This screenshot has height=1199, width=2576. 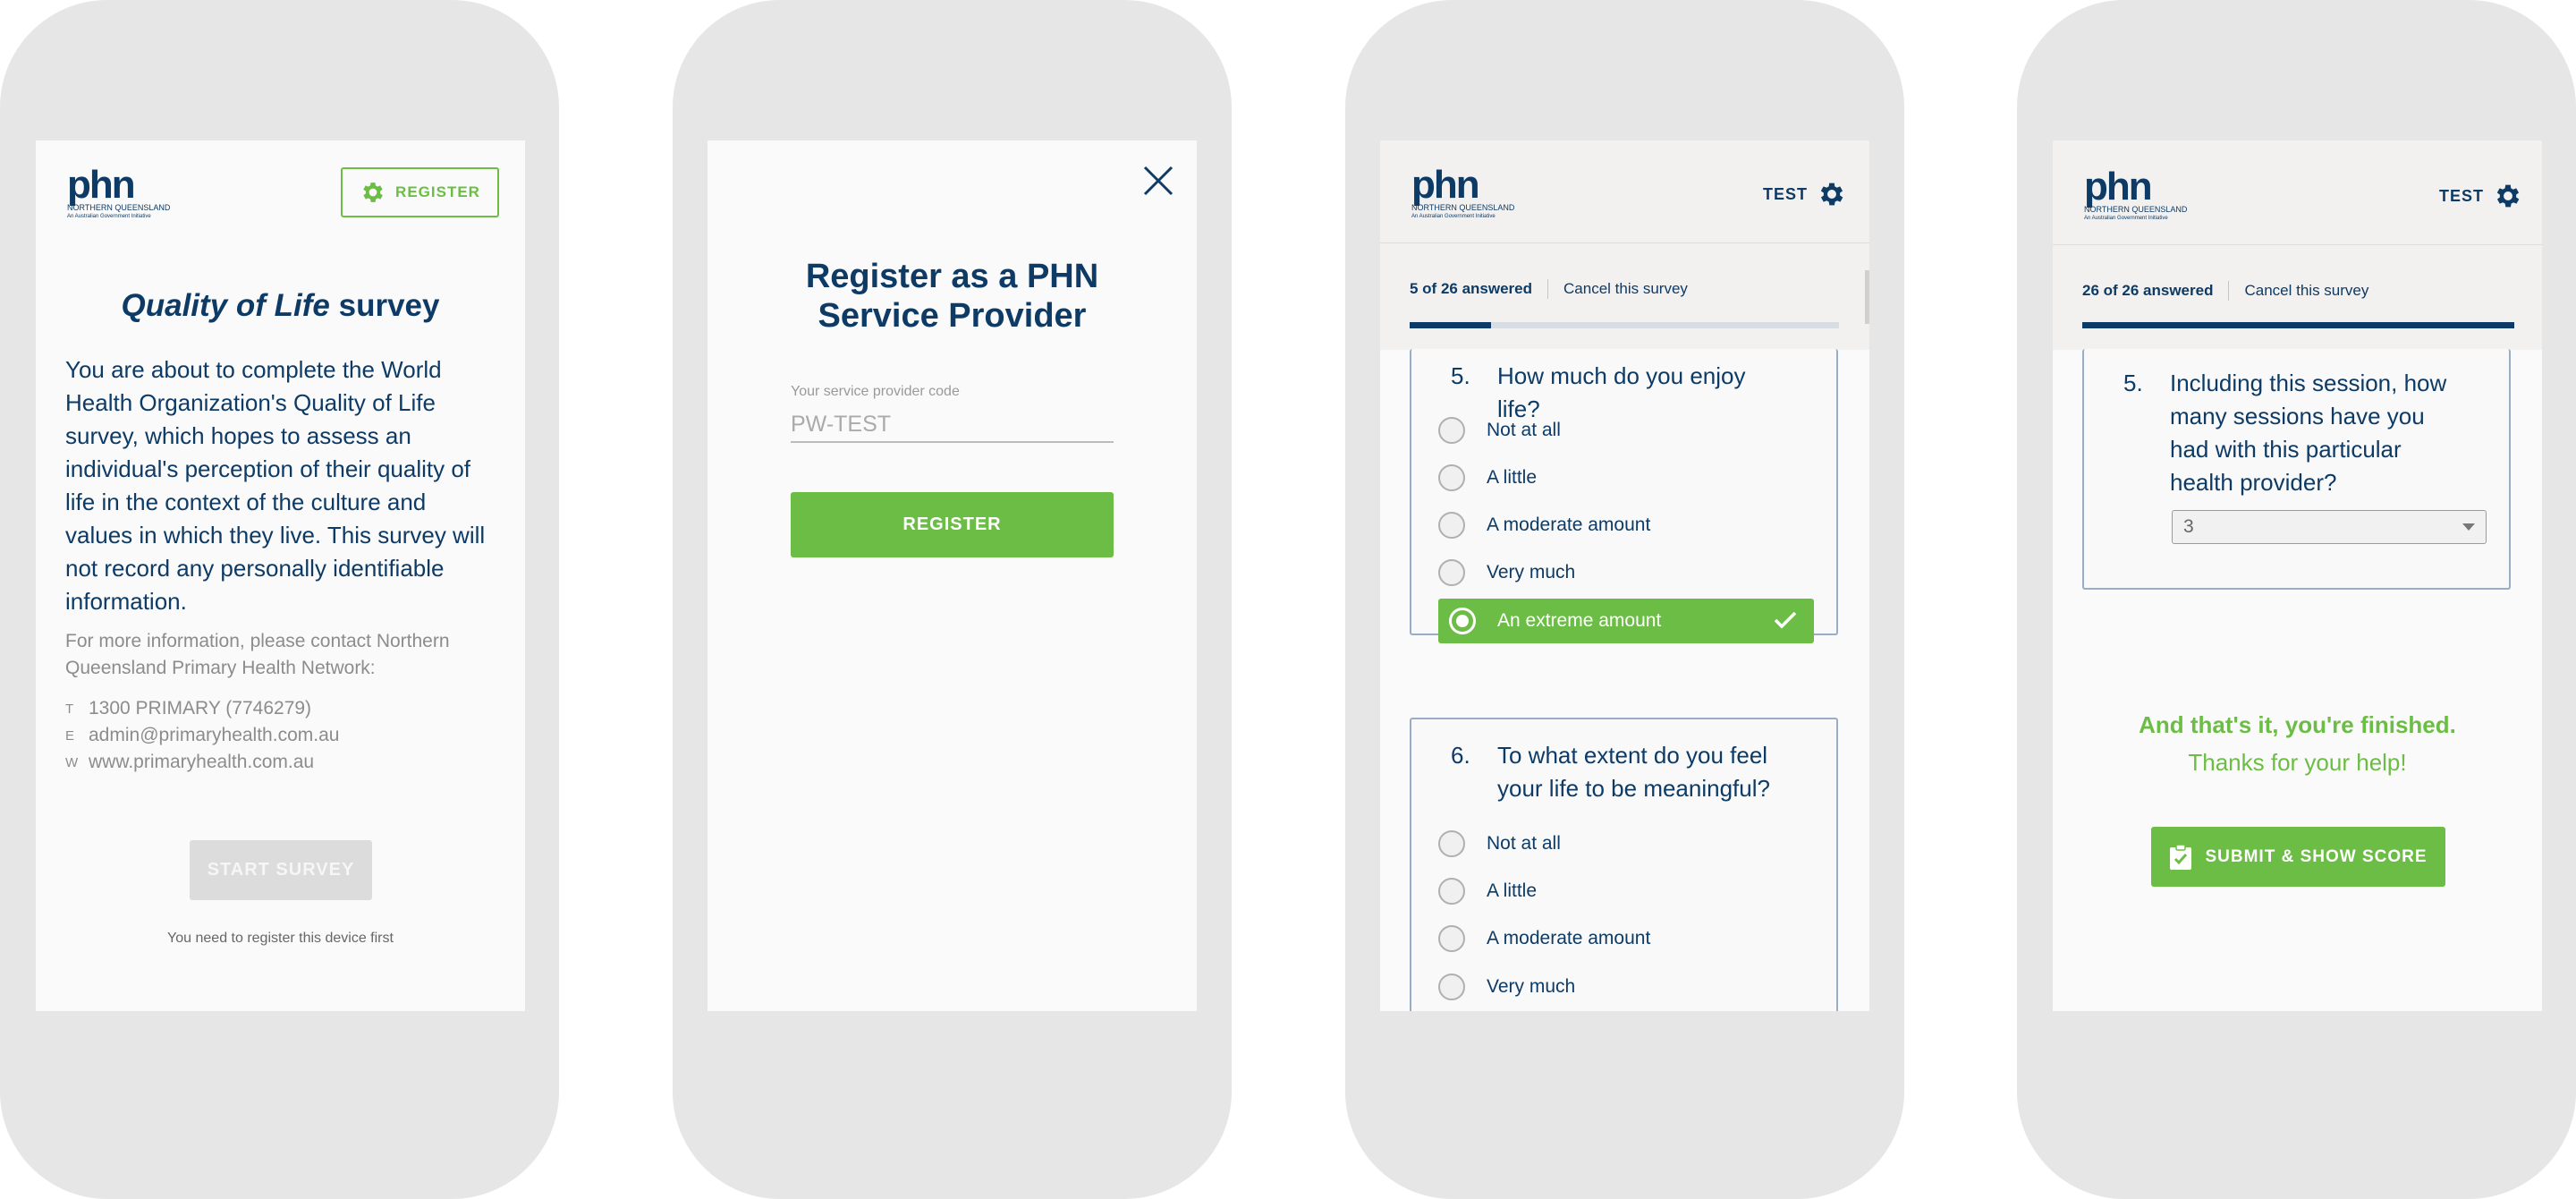 What do you see at coordinates (2188, 526) in the screenshot?
I see `select-value: 3` at bounding box center [2188, 526].